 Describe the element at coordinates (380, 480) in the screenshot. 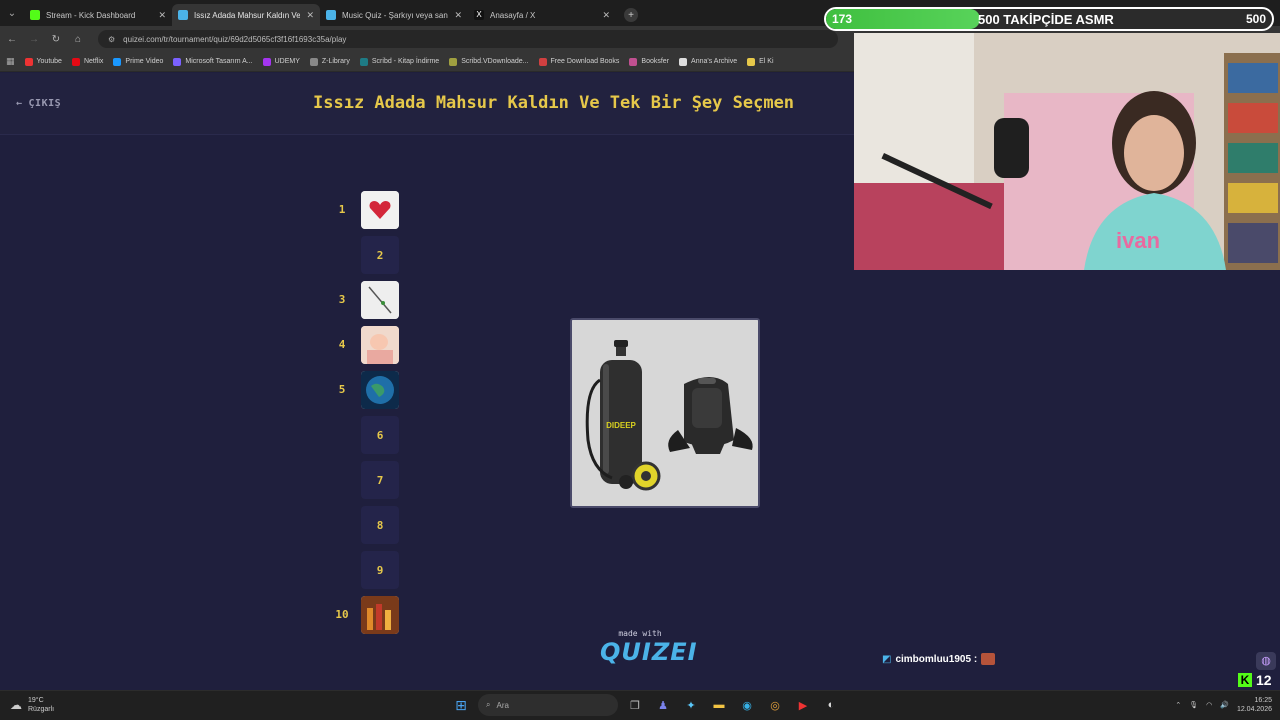

I see `rank-slot-empty: 7` at that location.